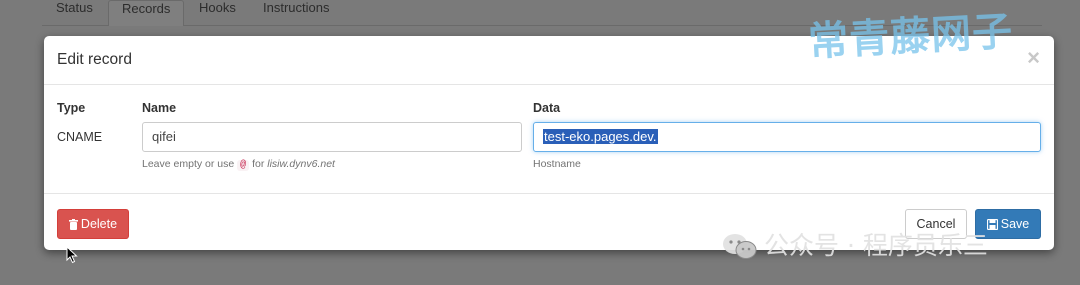 The width and height of the screenshot is (1080, 285). What do you see at coordinates (80, 137) in the screenshot?
I see `record-type-value: CNAME` at bounding box center [80, 137].